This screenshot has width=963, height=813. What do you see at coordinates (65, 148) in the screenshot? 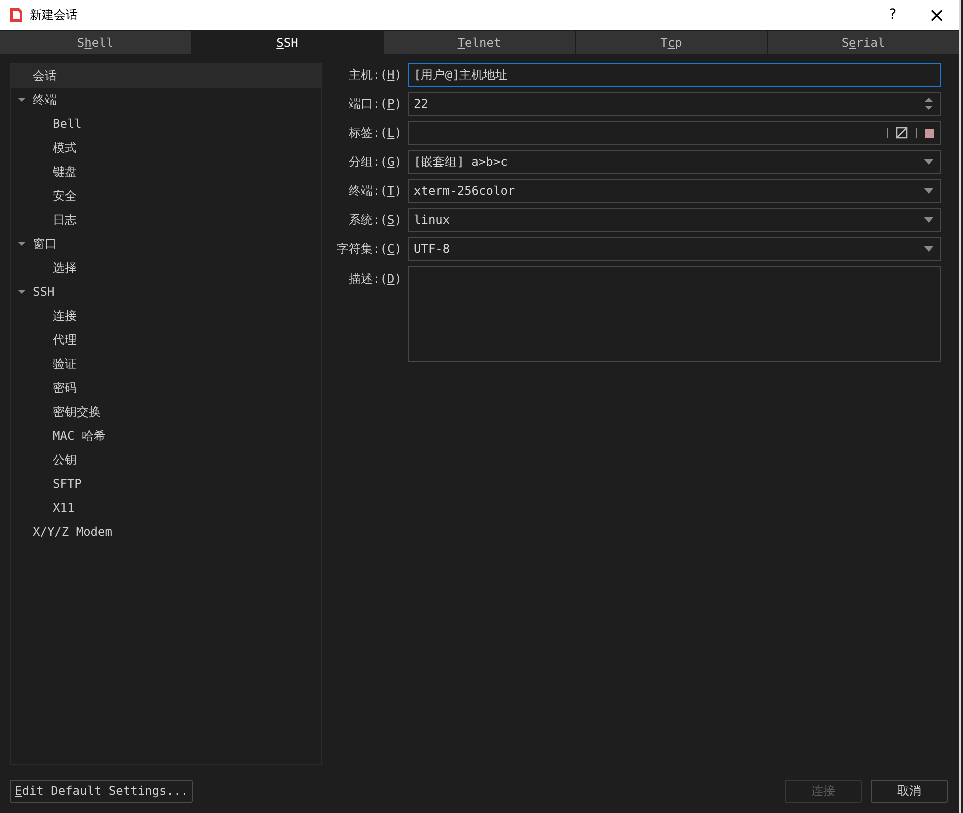
I see `tree-item: 模式` at bounding box center [65, 148].